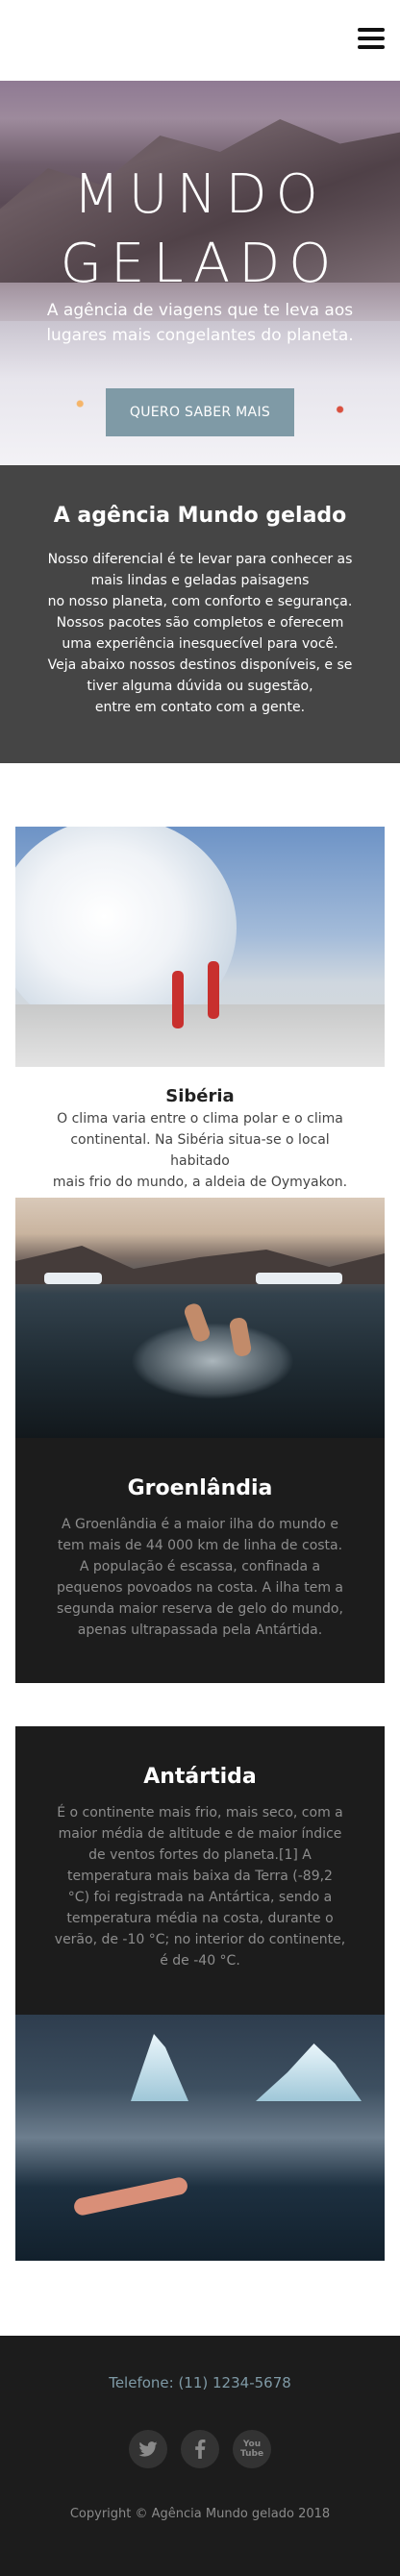 This screenshot has height=2576, width=400. Describe the element at coordinates (200, 1488) in the screenshot. I see `destination-title: Groenlândia` at that location.